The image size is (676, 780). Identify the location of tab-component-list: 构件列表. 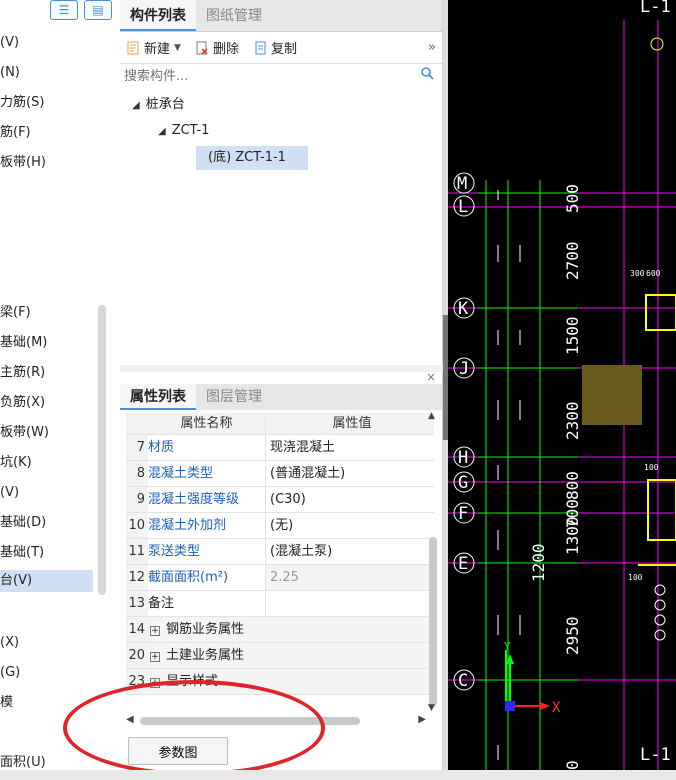
(158, 15).